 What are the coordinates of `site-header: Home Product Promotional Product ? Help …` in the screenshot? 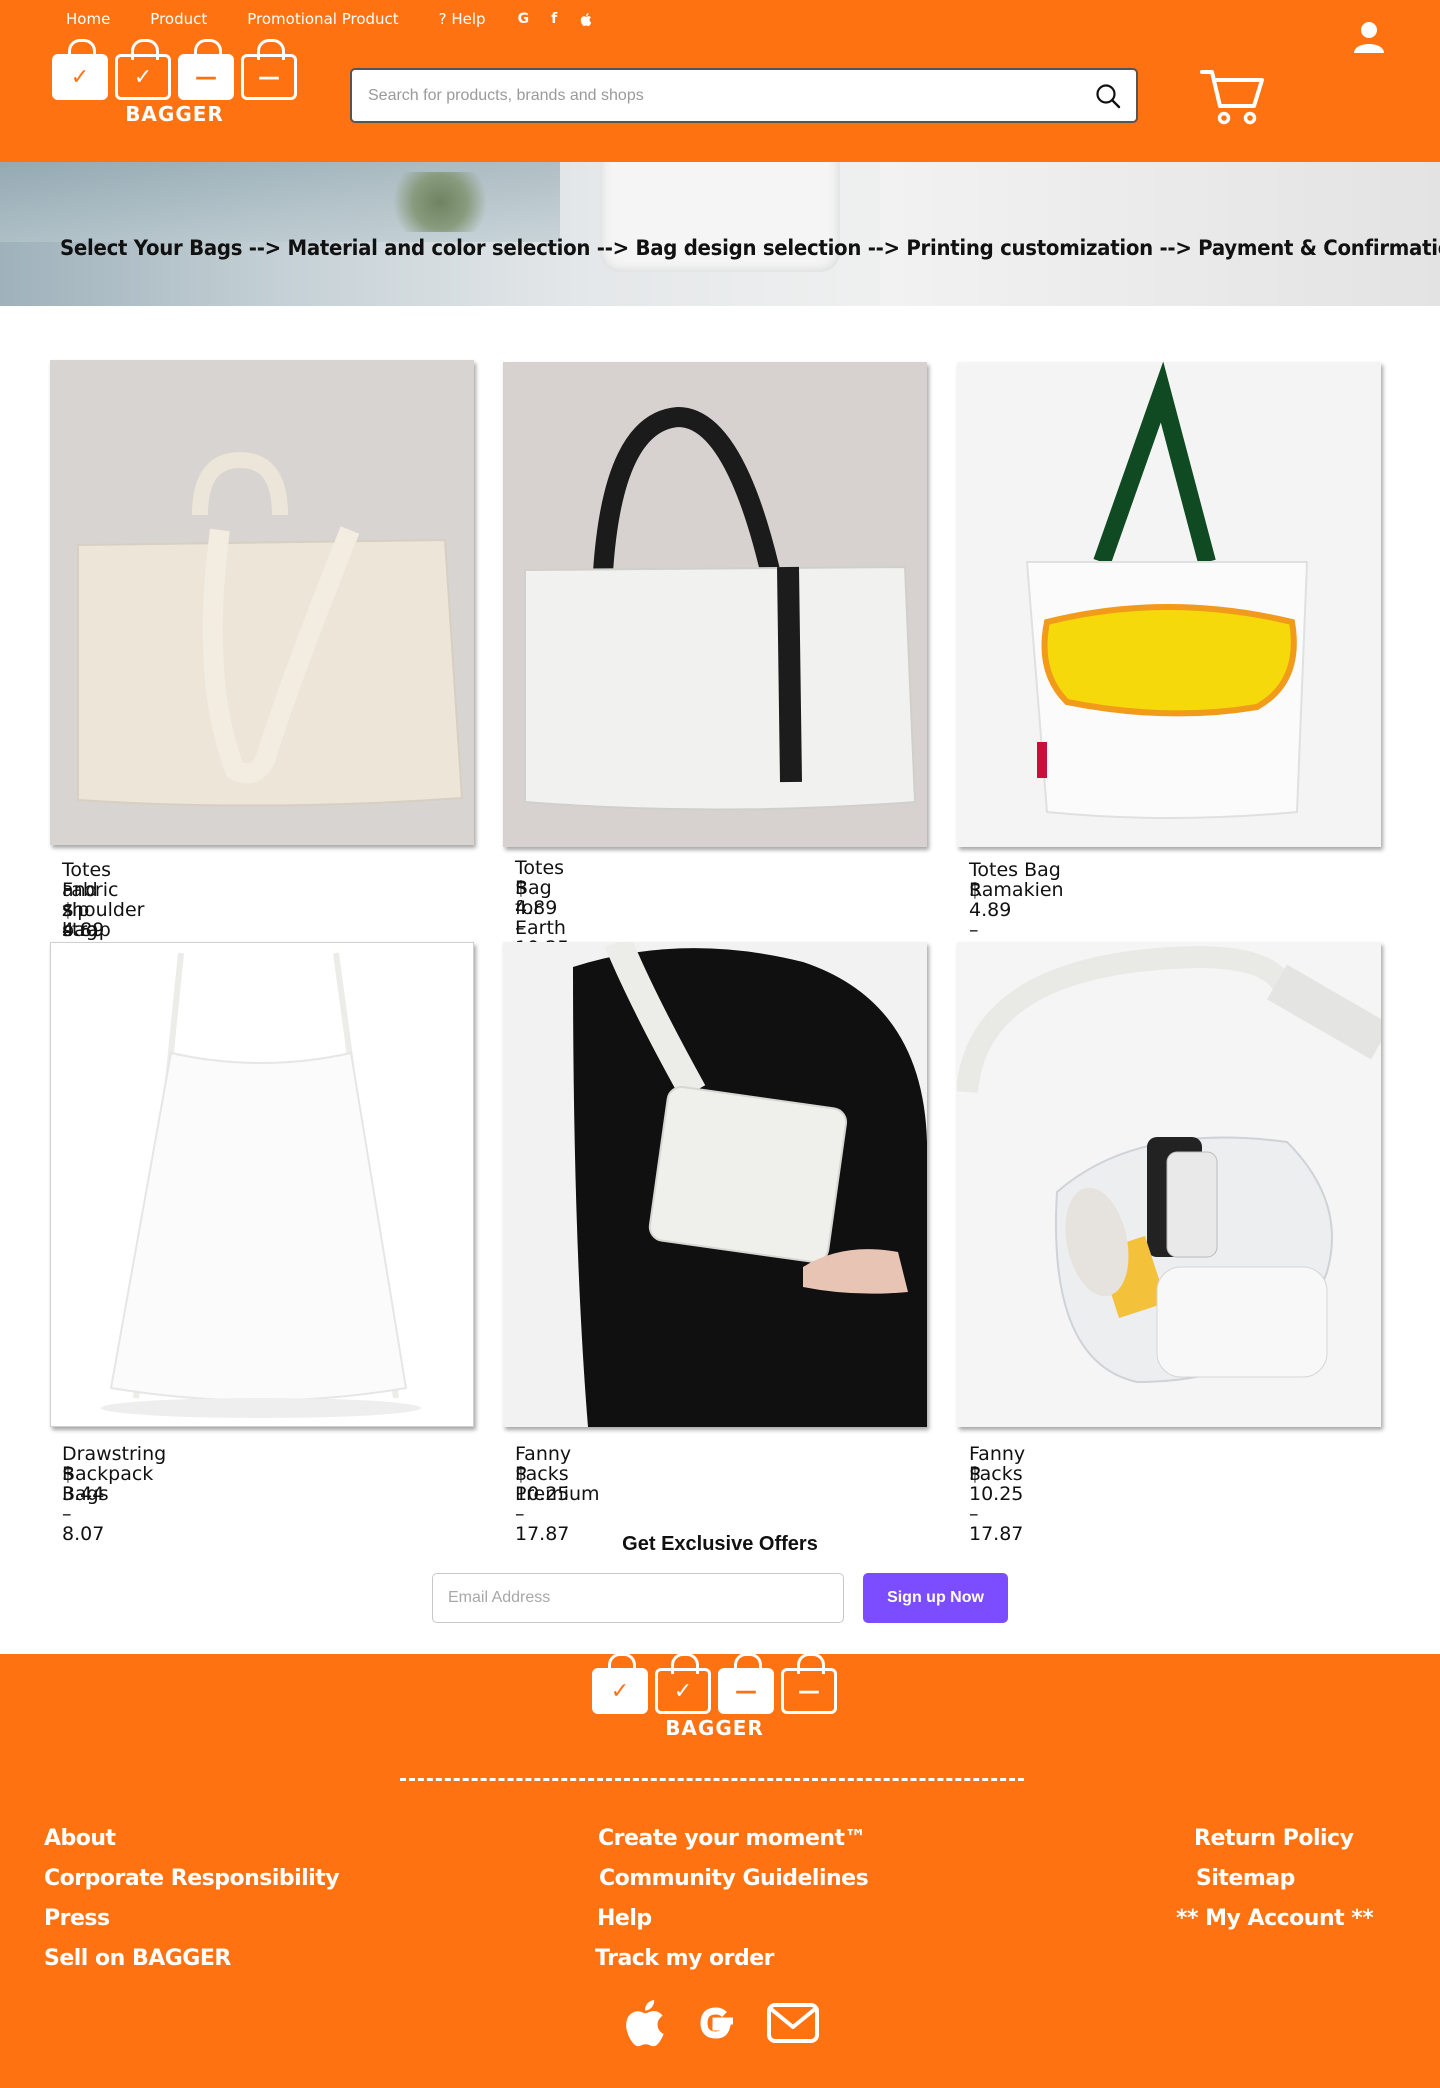 It's located at (720, 81).